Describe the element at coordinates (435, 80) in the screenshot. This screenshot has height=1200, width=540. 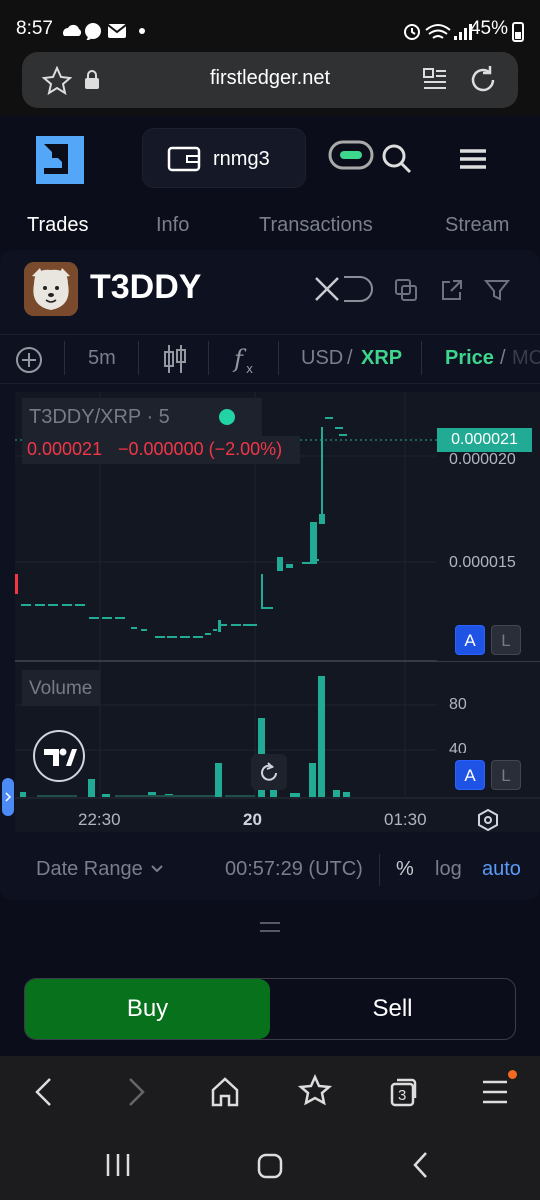
I see `reader-mode-icon` at that location.